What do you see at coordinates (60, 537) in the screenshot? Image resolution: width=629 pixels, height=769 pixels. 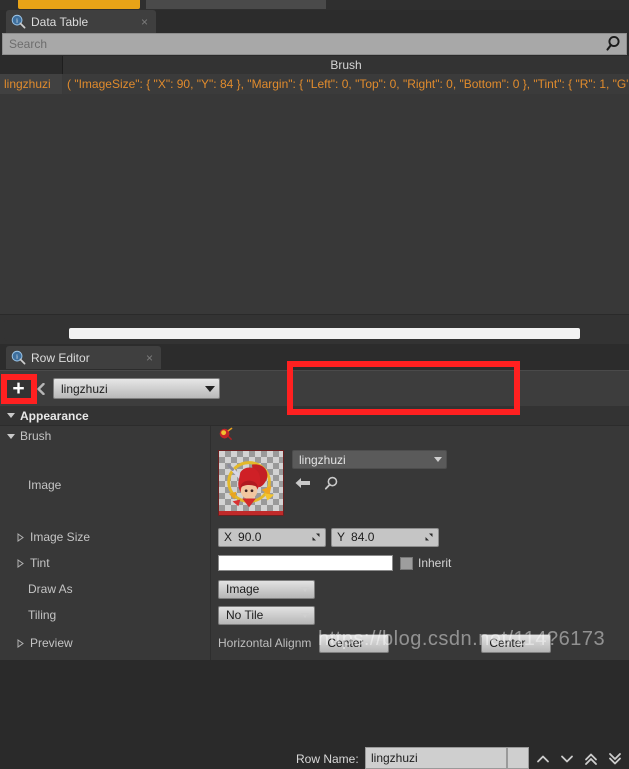 I see `image-size-label: Image Size` at bounding box center [60, 537].